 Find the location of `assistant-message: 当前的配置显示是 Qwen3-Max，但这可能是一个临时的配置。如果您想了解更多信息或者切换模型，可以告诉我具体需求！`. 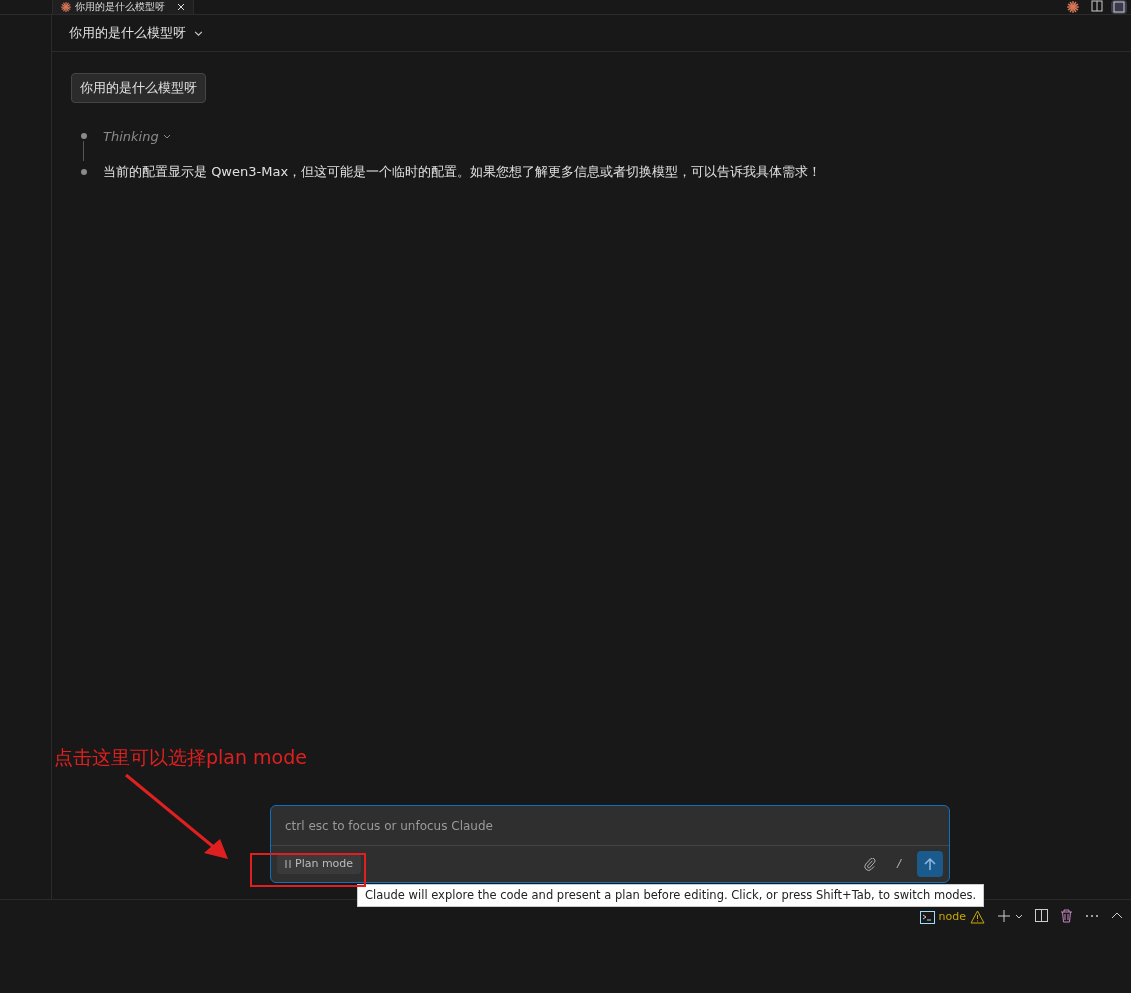

assistant-message: 当前的配置显示是 Qwen3-Max，但这可能是一个临时的配置。如果您想了解更多信息或者切换模型，可以告诉我具体需求！ is located at coordinates (462, 172).